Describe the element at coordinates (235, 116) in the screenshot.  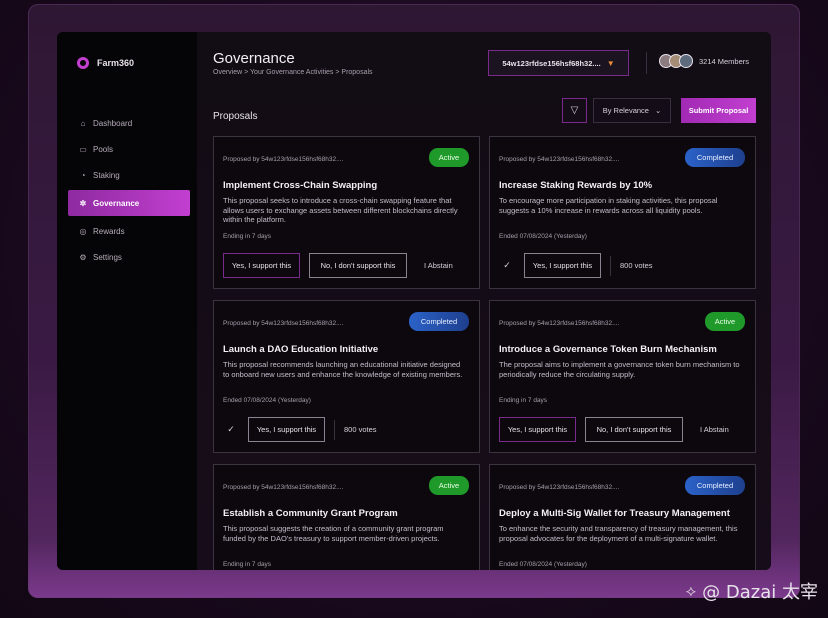
I see `section-title: Proposals` at that location.